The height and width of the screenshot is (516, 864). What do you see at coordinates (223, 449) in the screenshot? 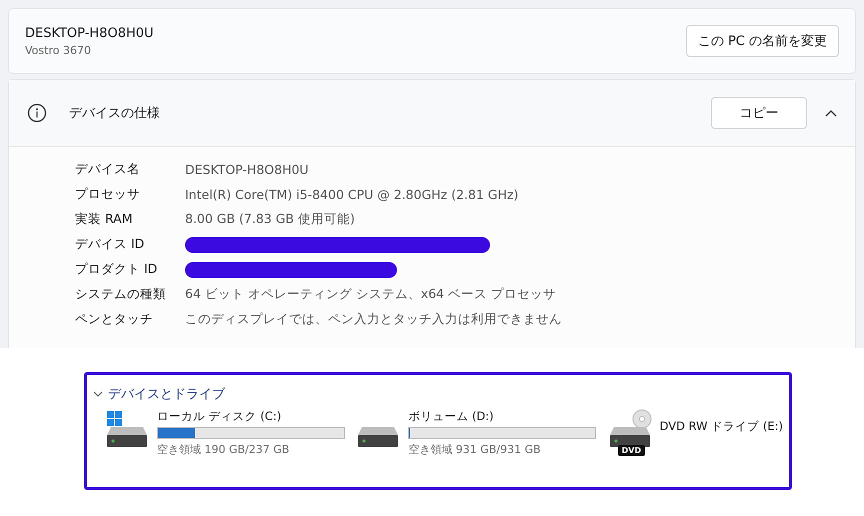
I see `free-space: 空き領域 190 GB/237 GB` at bounding box center [223, 449].